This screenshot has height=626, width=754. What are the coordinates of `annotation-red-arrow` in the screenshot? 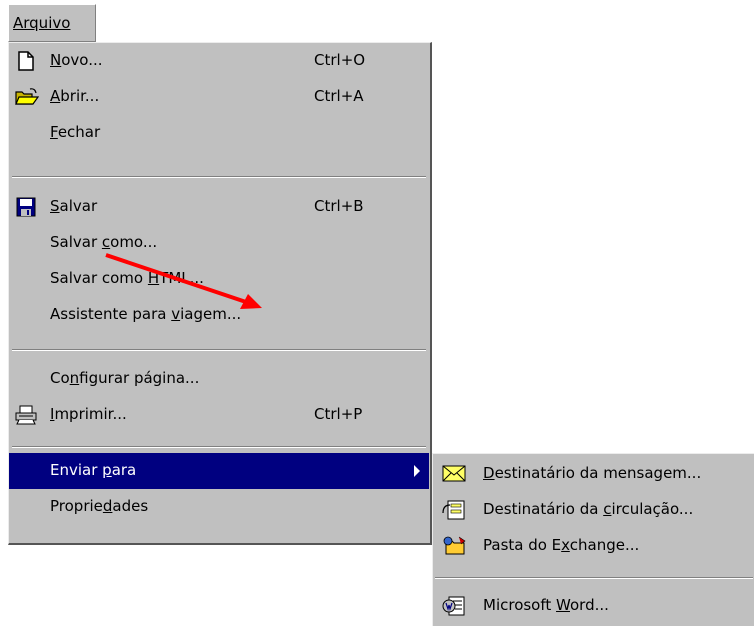 It's located at (183, 281).